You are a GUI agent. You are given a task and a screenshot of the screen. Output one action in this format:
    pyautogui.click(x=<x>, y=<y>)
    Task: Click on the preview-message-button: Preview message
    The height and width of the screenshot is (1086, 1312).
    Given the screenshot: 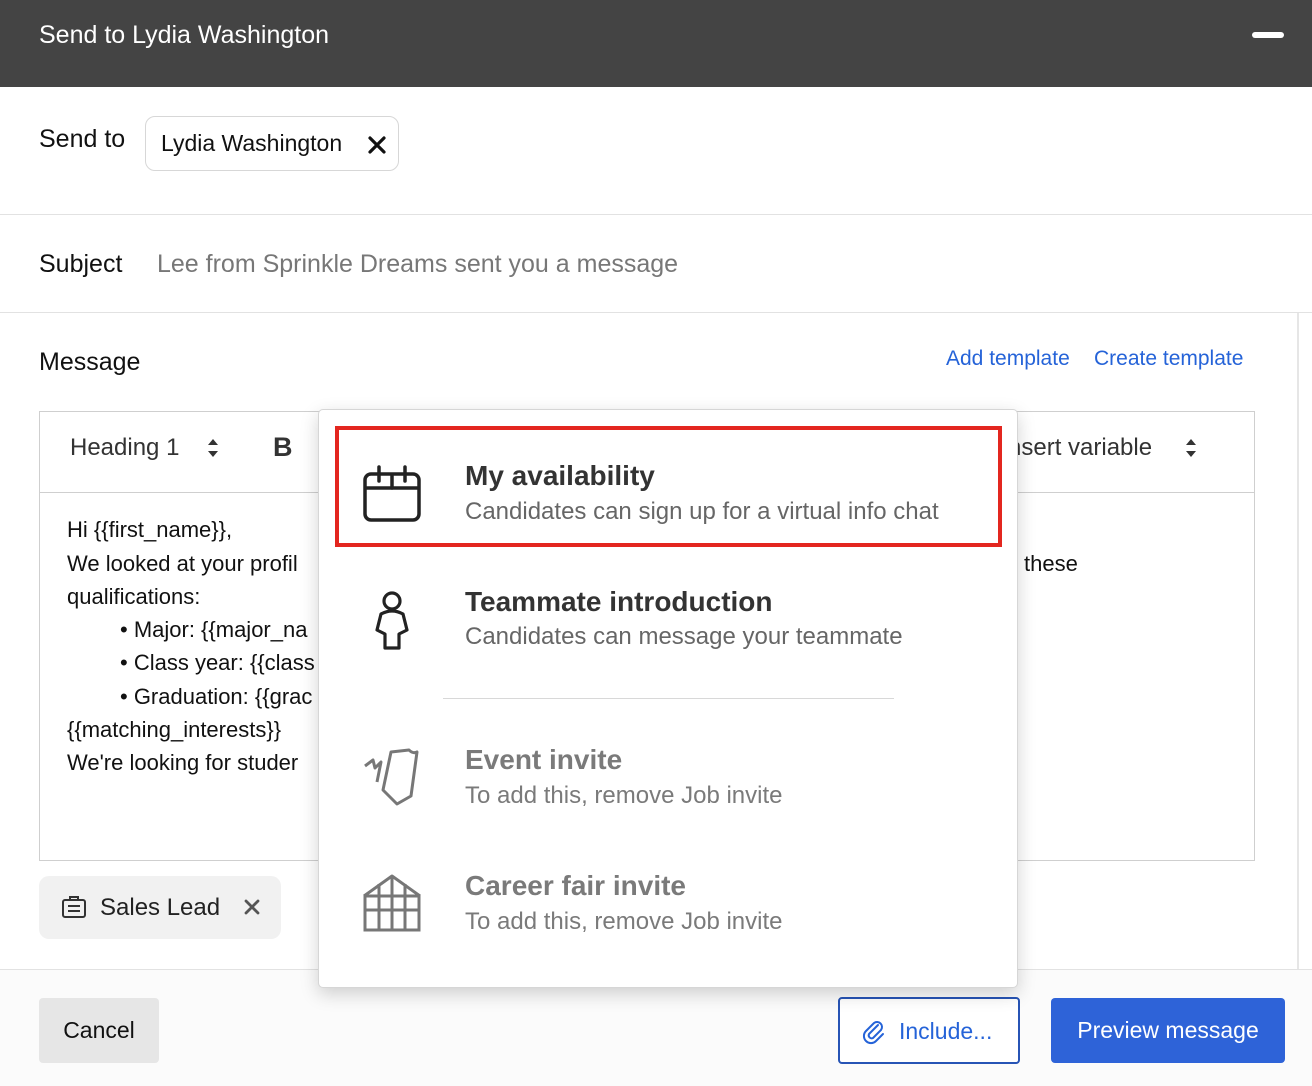 What is the action you would take?
    pyautogui.click(x=1168, y=1030)
    